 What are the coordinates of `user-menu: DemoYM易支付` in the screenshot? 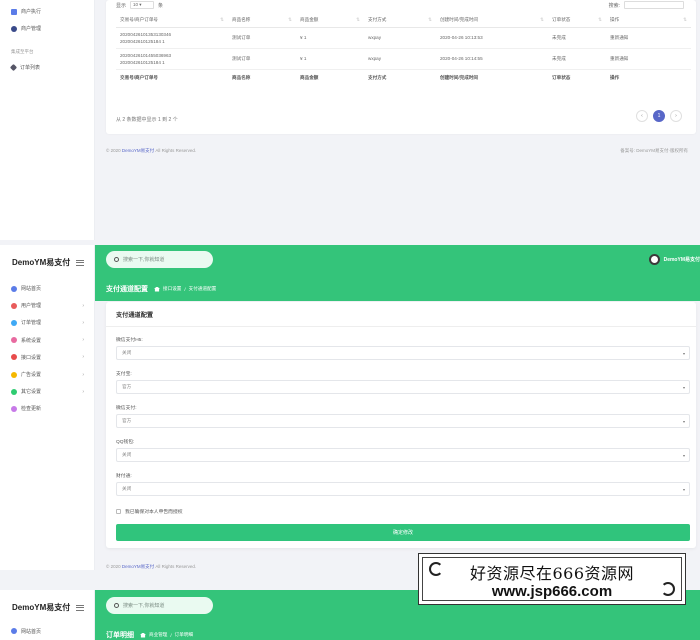 It's located at (674, 259).